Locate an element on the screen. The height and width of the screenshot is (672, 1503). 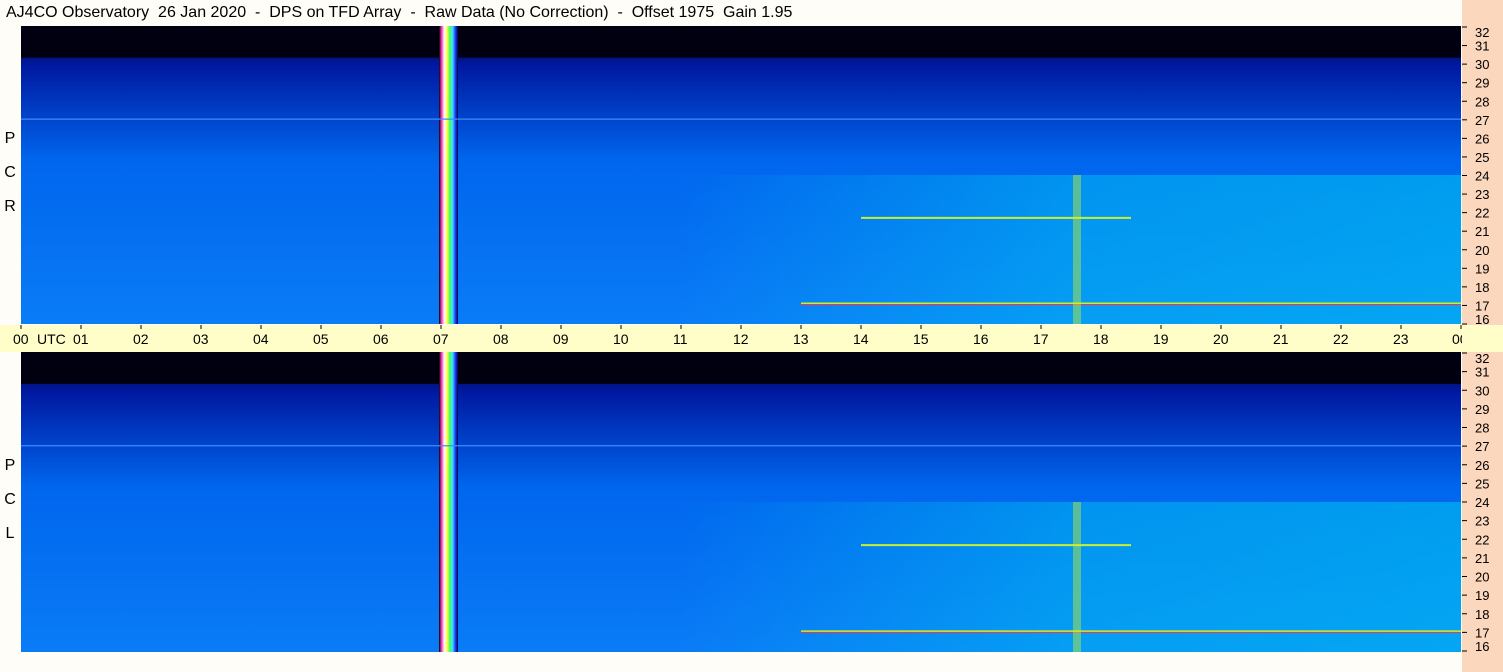
frequency-axis-lcp: 32 31 30 29 28 27 26 25 24 23 22 21 20 19 18 17 16 is located at coordinates (1482, 502).